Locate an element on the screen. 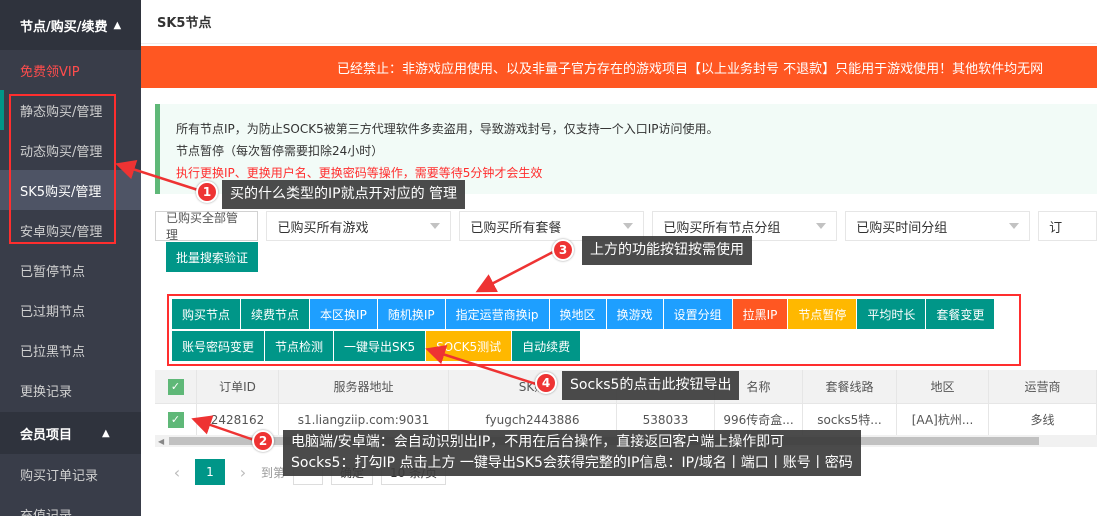  column-header: 套餐线路 is located at coordinates (850, 386).